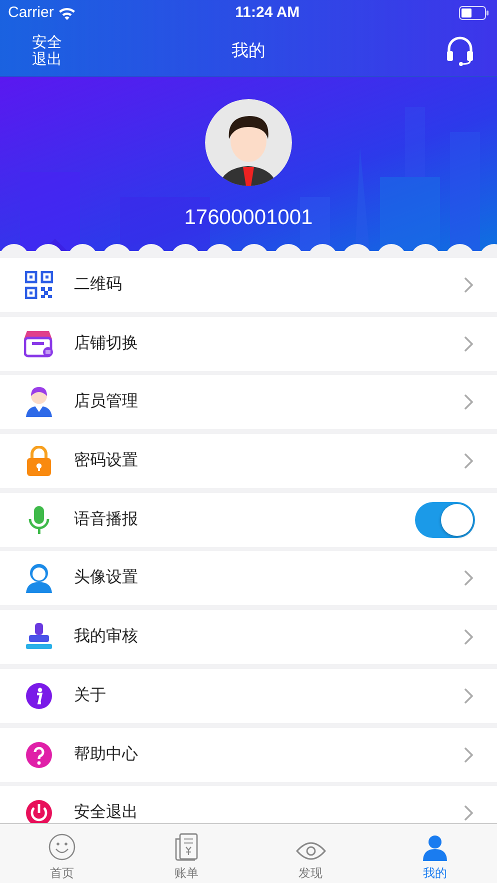  What do you see at coordinates (31, 12) in the screenshot?
I see `carrier-label: Carrier` at bounding box center [31, 12].